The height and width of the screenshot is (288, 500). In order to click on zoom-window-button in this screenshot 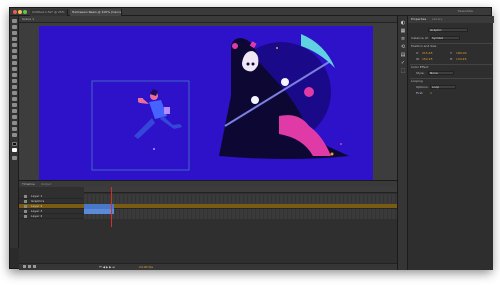, I will do `click(25, 12)`.